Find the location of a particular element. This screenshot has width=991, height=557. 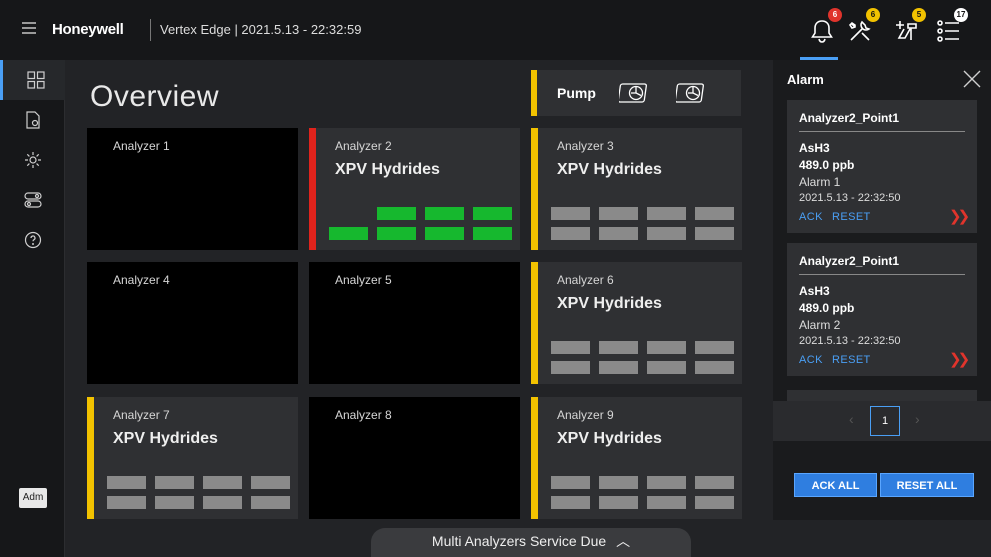

maintenance-badge: 5 is located at coordinates (919, 15).